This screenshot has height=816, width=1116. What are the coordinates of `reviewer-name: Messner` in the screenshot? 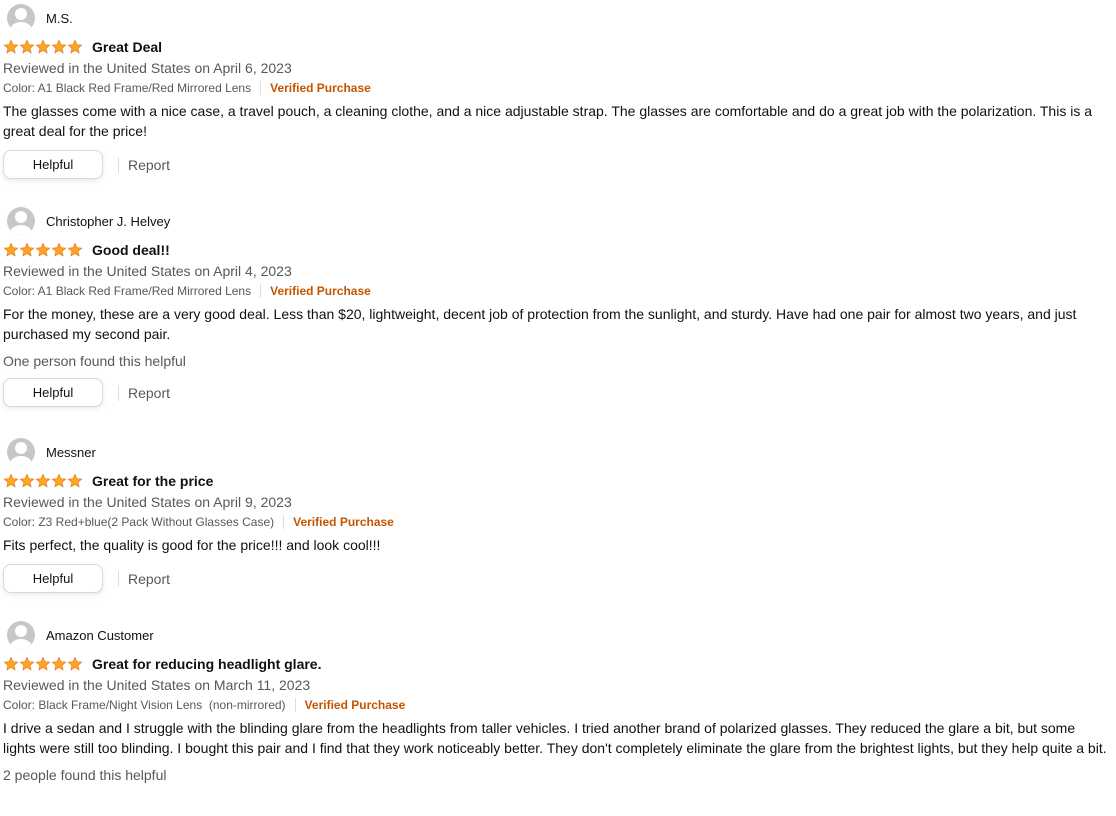 It's located at (71, 452).